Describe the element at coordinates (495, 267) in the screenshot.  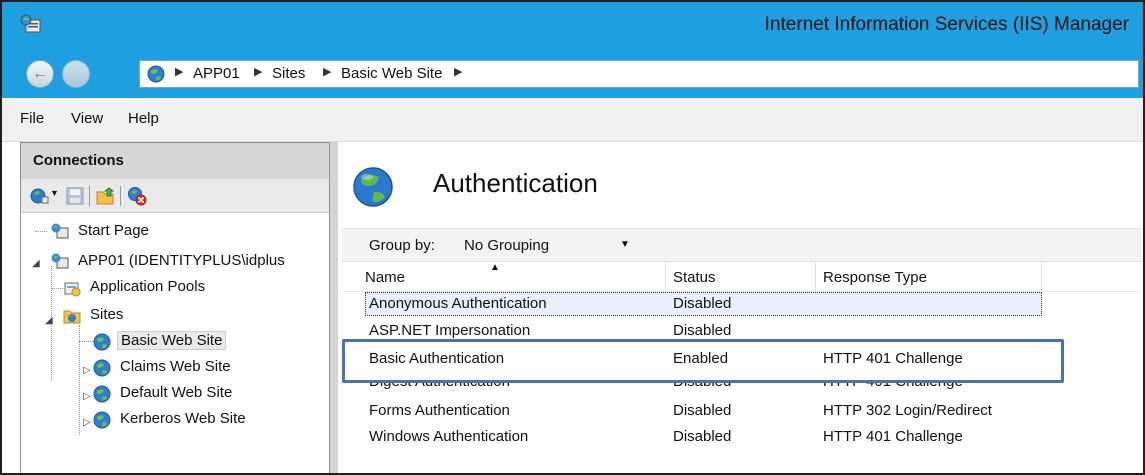
I see `sort-ascending-icon: ▲` at that location.